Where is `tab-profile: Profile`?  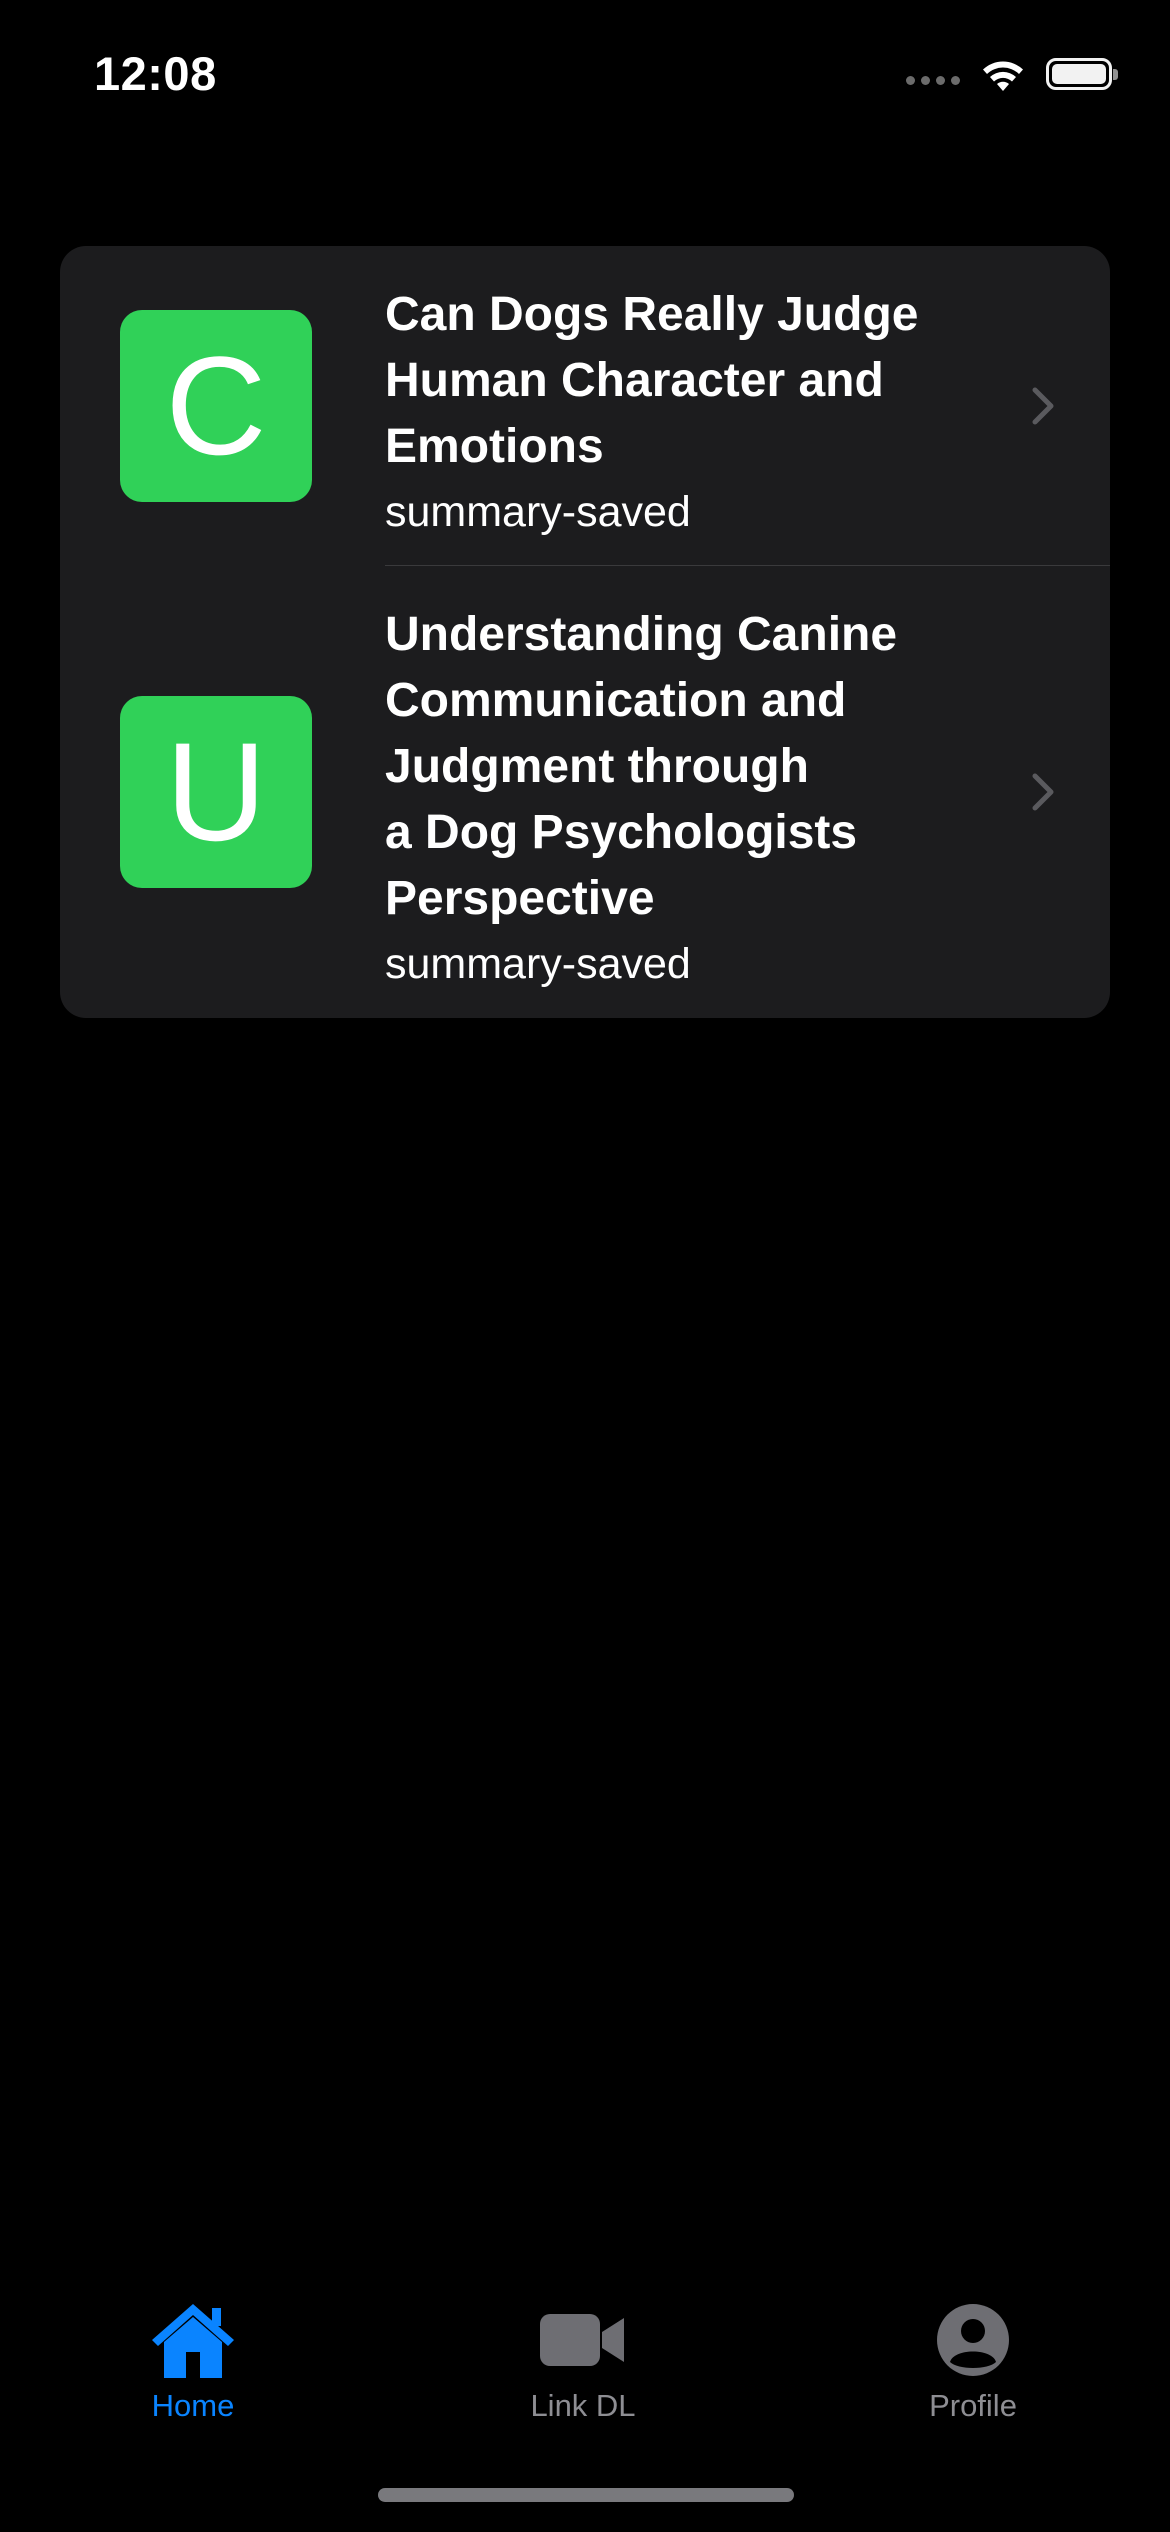
tab-profile: Profile is located at coordinates (973, 2370).